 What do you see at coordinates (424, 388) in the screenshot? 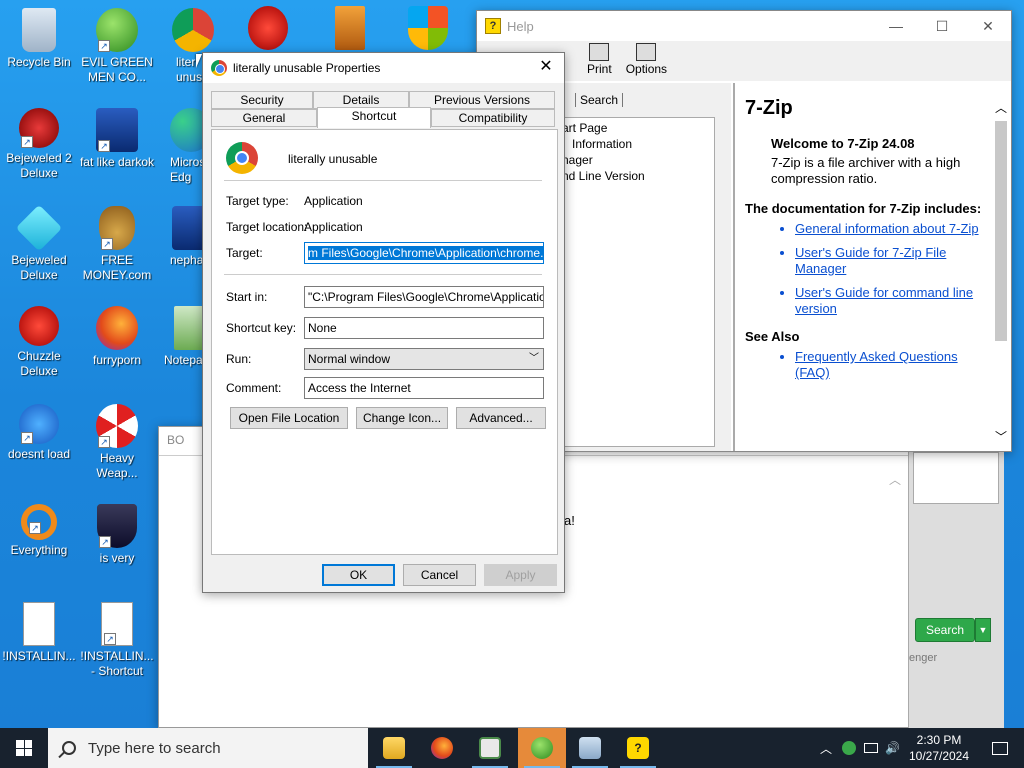
I see `comment-input: Access the Internet` at bounding box center [424, 388].